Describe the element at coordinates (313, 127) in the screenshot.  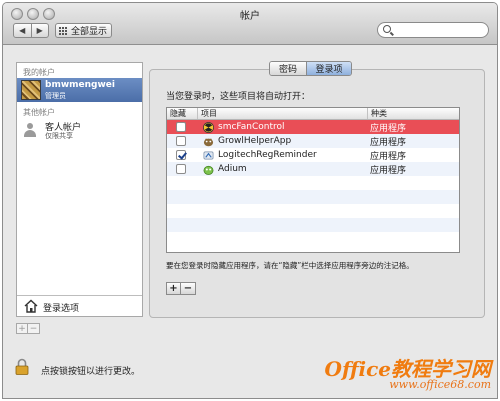
I see `table-row: smcFanControl 应用程序` at that location.